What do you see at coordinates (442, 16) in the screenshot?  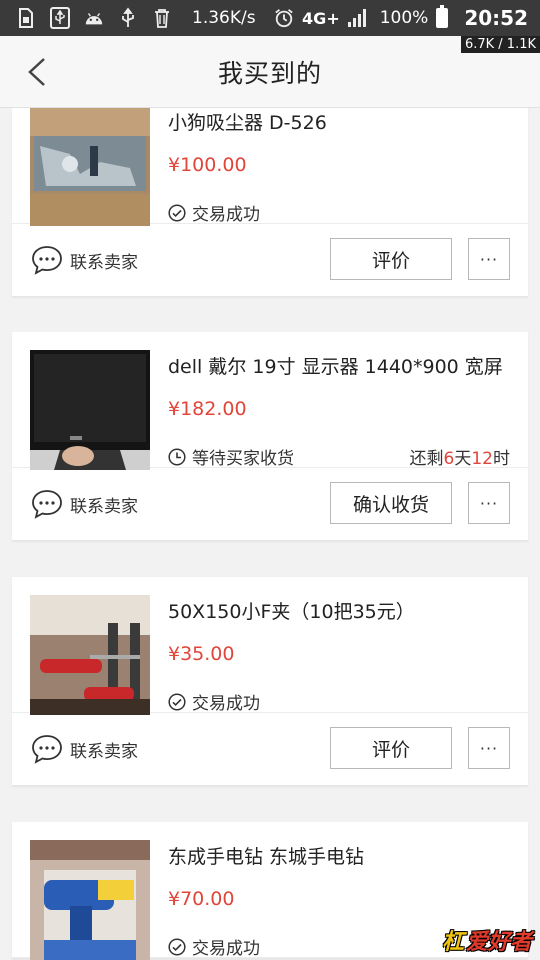 I see `battery-icon` at bounding box center [442, 16].